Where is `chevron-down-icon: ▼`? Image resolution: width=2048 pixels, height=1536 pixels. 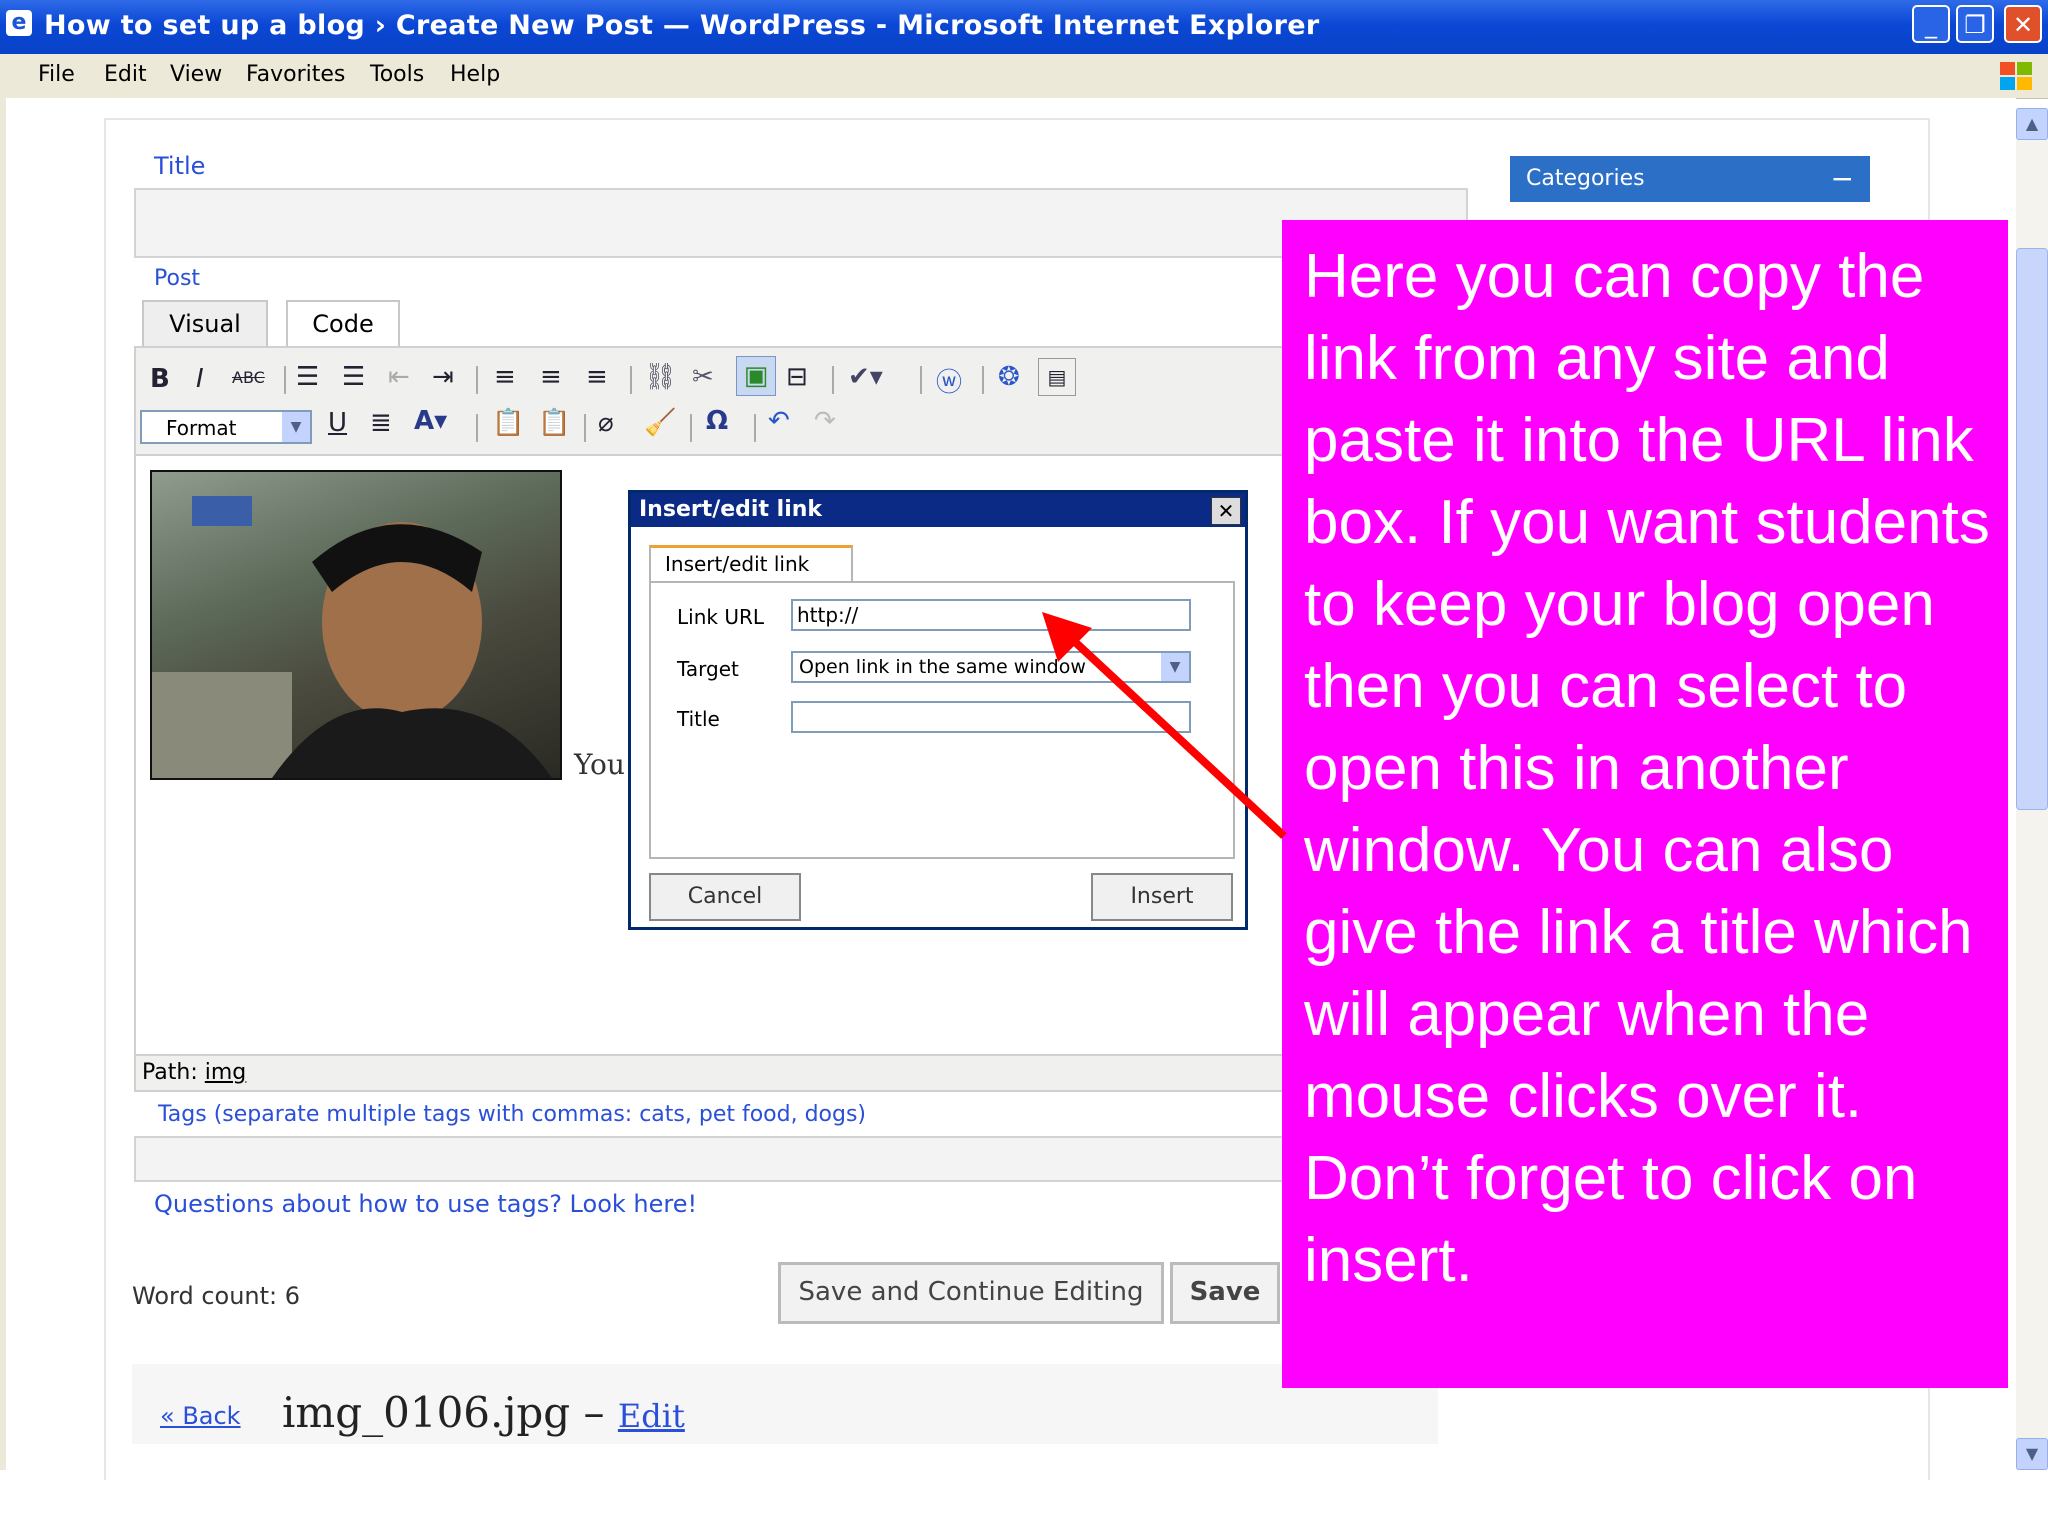 chevron-down-icon: ▼ is located at coordinates (296, 427).